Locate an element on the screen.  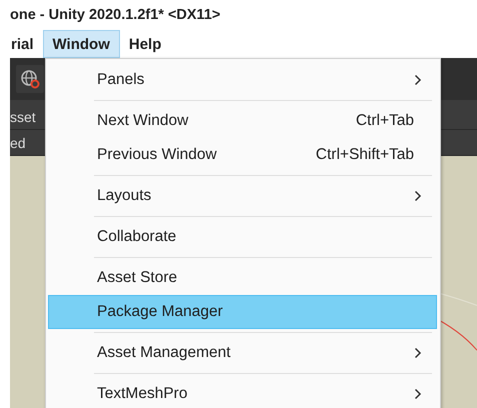
window-title: one - Unity 2020.1.2f1* <DX11> is located at coordinates (115, 15).